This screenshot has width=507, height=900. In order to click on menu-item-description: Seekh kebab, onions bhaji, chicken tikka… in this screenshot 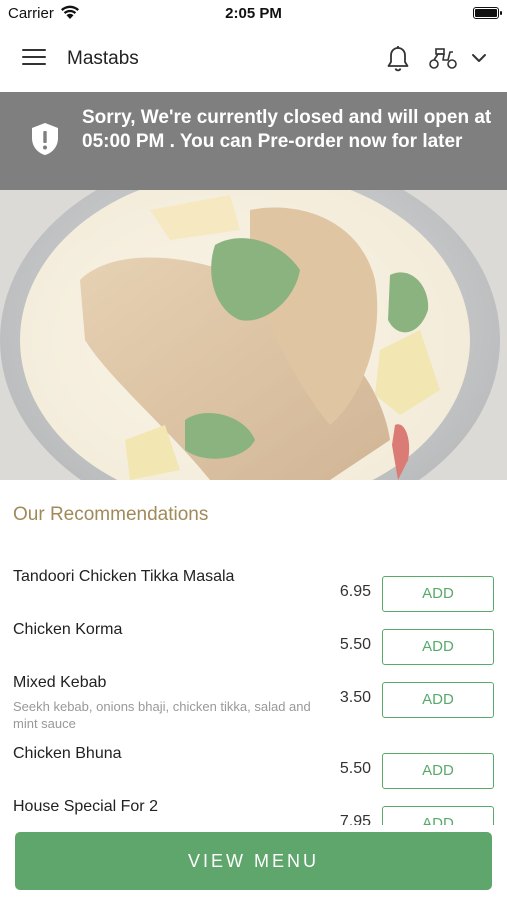, I will do `click(162, 715)`.